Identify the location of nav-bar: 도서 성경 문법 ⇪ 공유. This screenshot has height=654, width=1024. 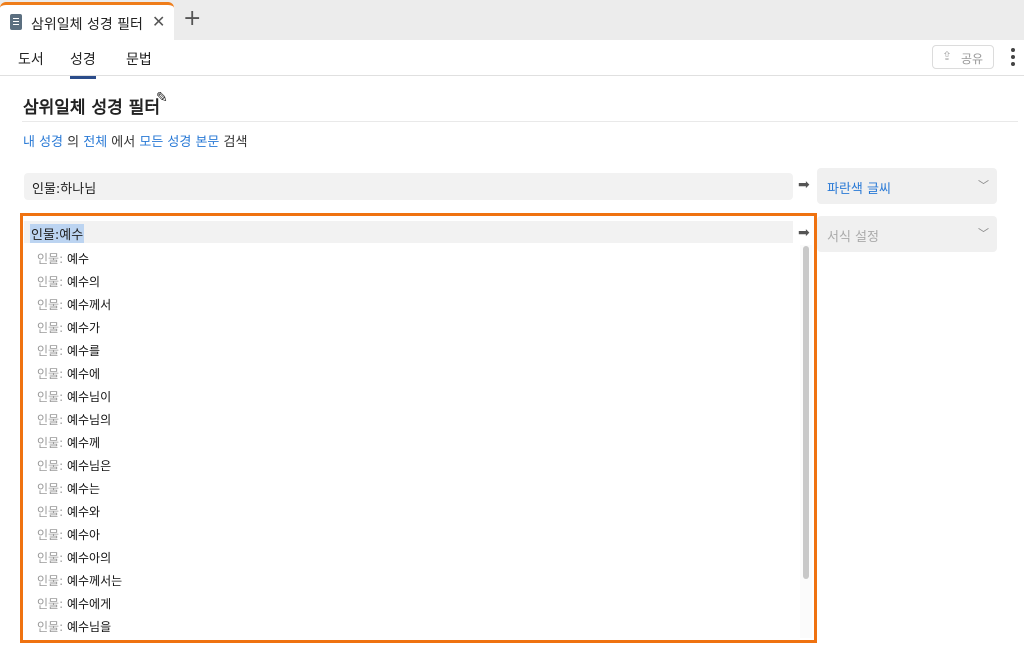
(512, 59).